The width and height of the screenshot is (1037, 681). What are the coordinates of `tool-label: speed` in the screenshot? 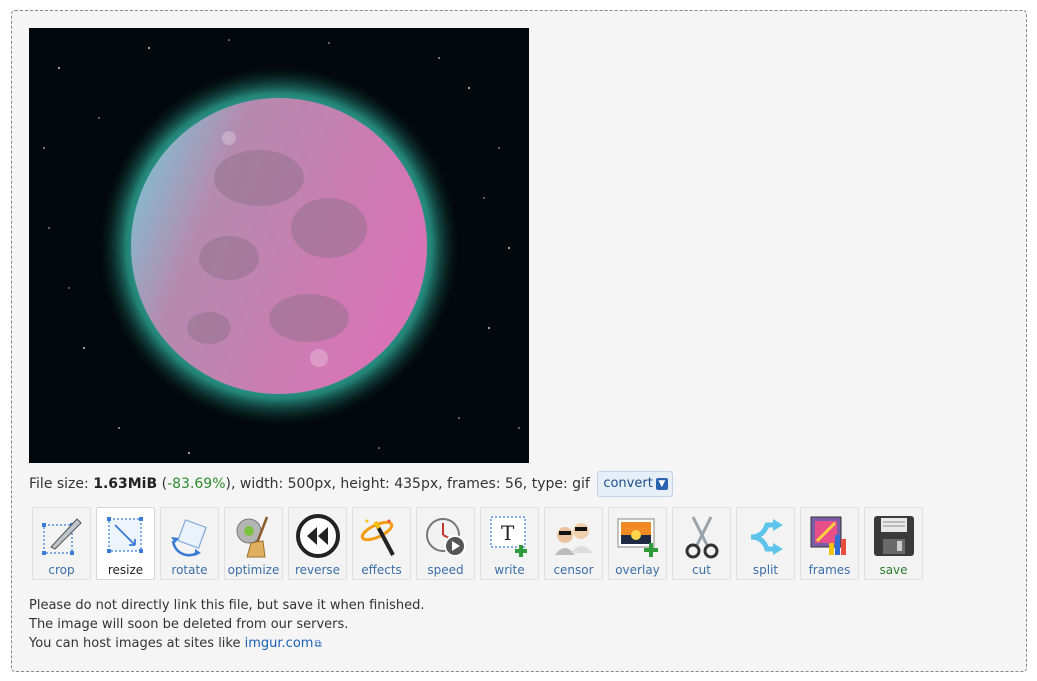 It's located at (445, 570).